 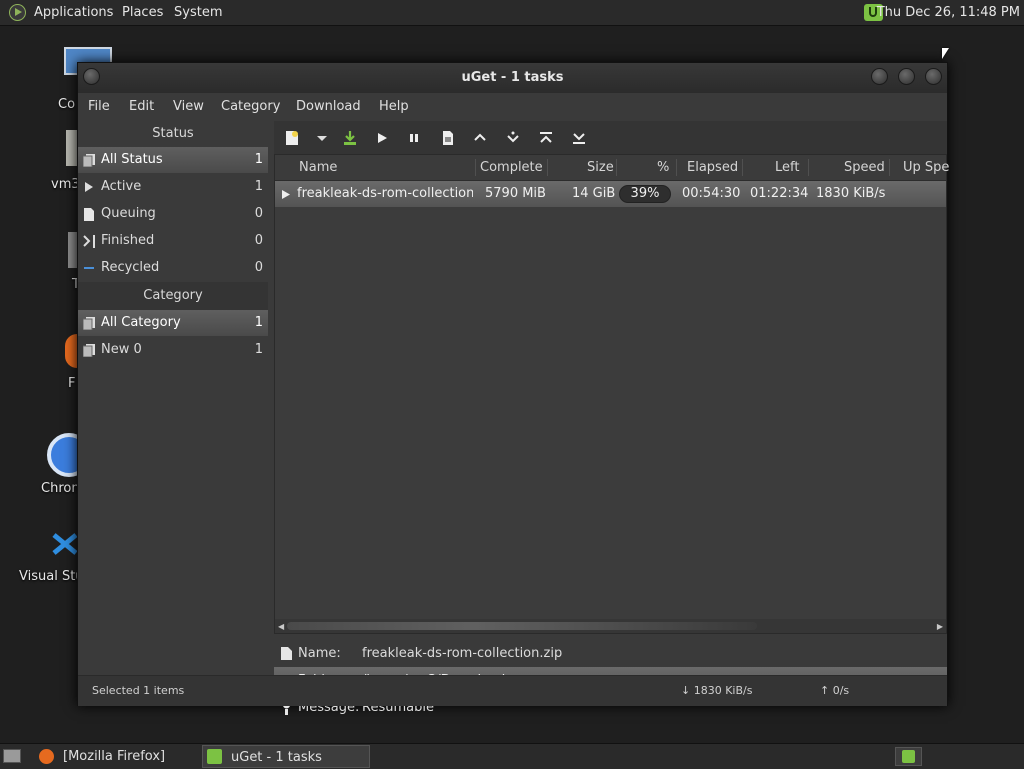 What do you see at coordinates (173, 187) in the screenshot?
I see `sidebar-item-active: Active 1` at bounding box center [173, 187].